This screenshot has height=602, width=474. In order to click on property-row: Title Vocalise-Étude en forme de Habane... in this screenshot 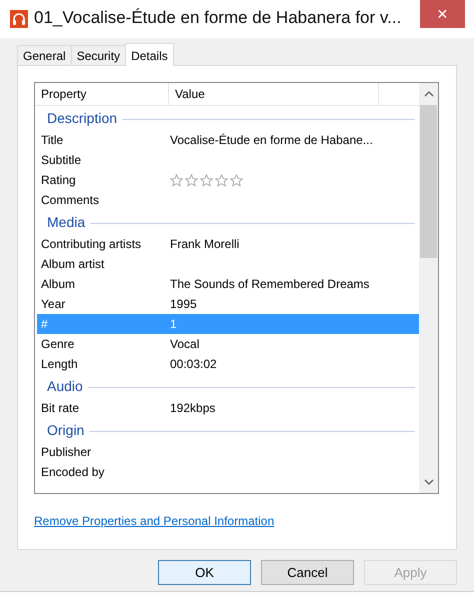, I will do `click(228, 140)`.